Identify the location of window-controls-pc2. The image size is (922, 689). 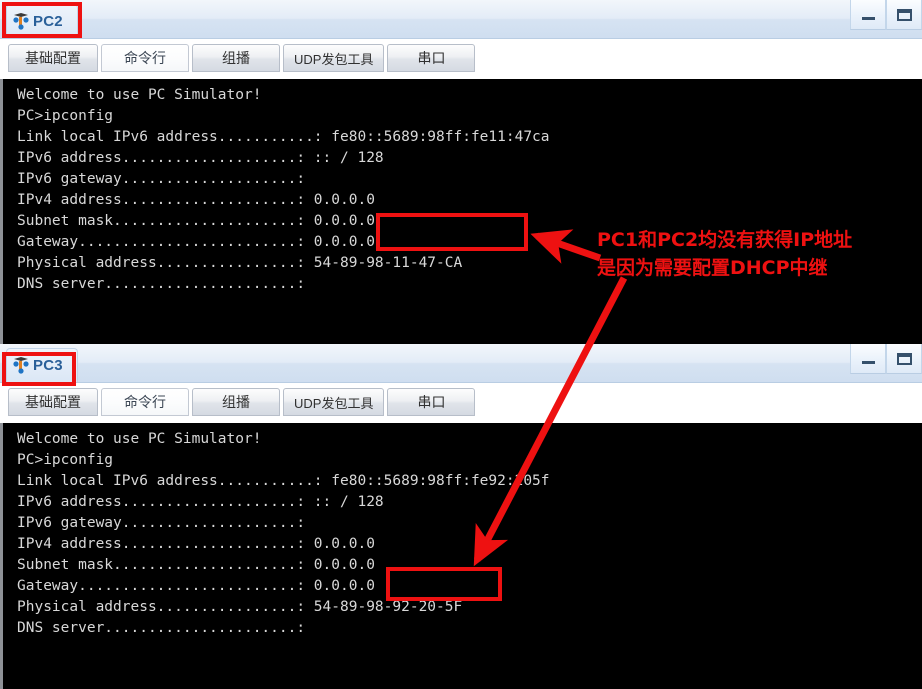
(886, 15).